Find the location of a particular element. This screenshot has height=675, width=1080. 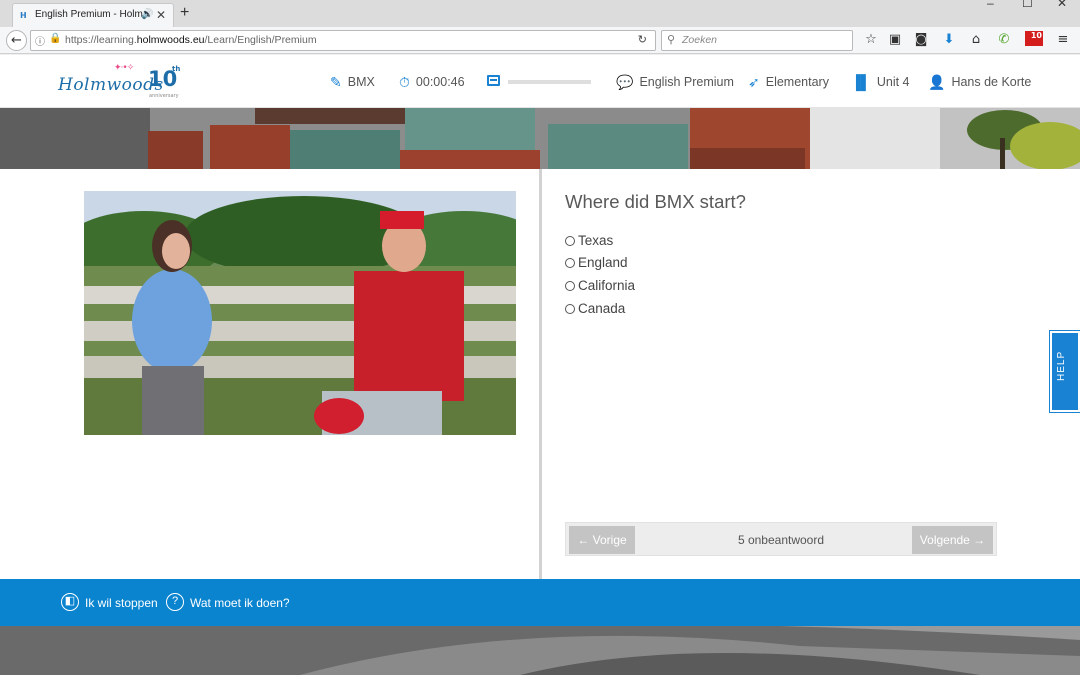

previous-button: ← Vorige is located at coordinates (602, 540).